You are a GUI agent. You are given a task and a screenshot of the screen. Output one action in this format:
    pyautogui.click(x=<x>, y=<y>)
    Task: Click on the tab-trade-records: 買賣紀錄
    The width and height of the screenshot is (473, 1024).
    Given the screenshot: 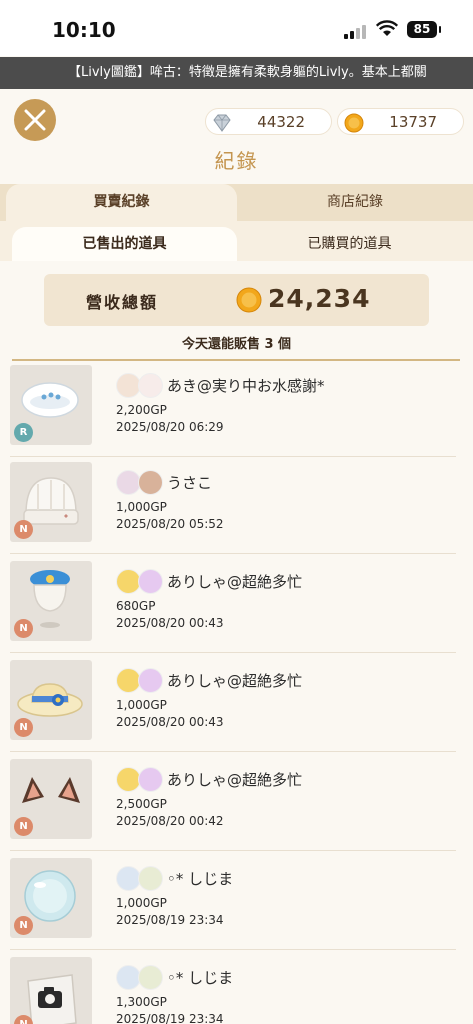 What is the action you would take?
    pyautogui.click(x=121, y=202)
    